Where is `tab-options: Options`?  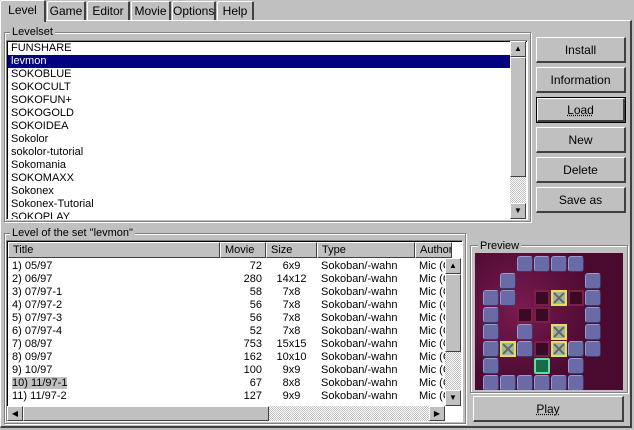 tab-options: Options is located at coordinates (194, 10).